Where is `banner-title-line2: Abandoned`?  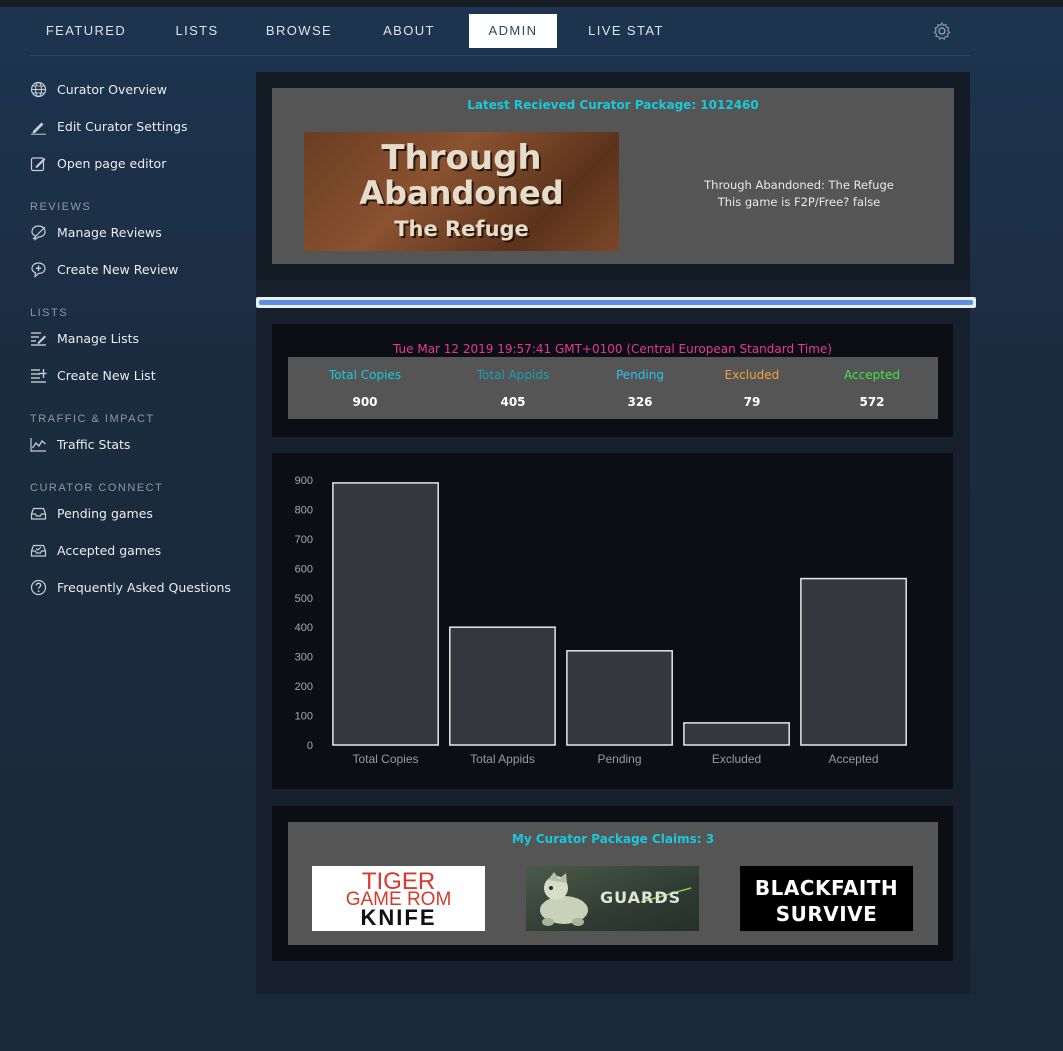
banner-title-line2: Abandoned is located at coordinates (461, 193).